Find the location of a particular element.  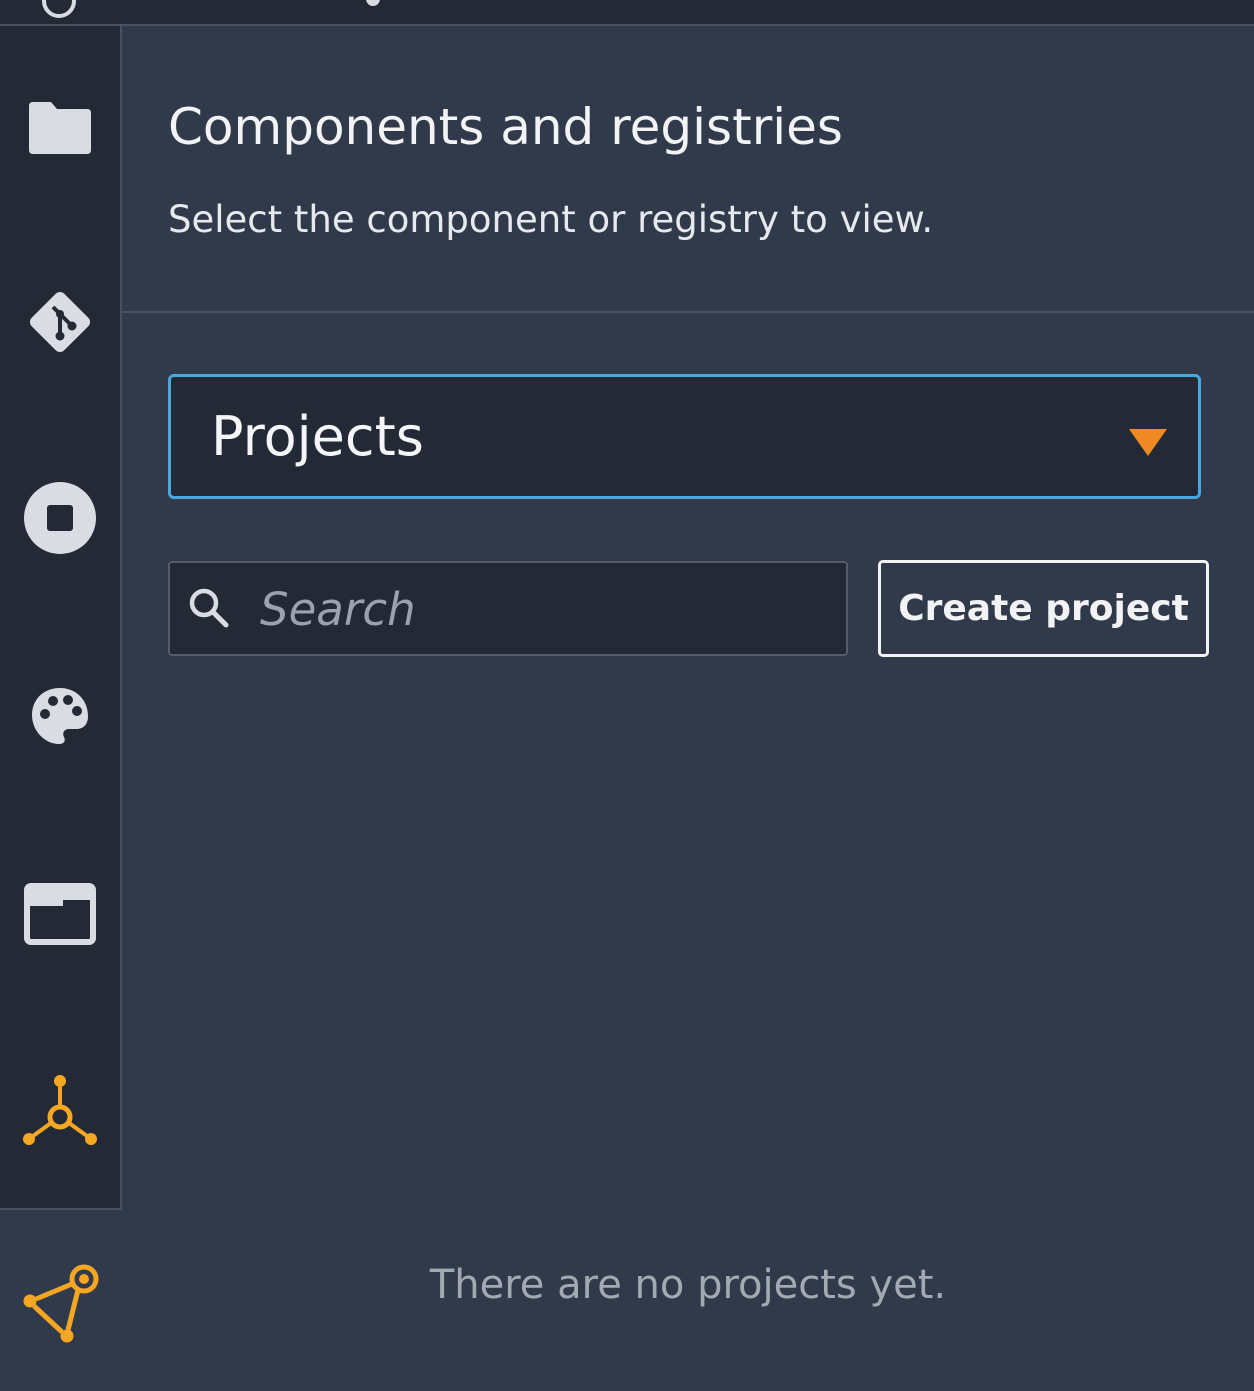

caret-down-icon is located at coordinates (1148, 442).